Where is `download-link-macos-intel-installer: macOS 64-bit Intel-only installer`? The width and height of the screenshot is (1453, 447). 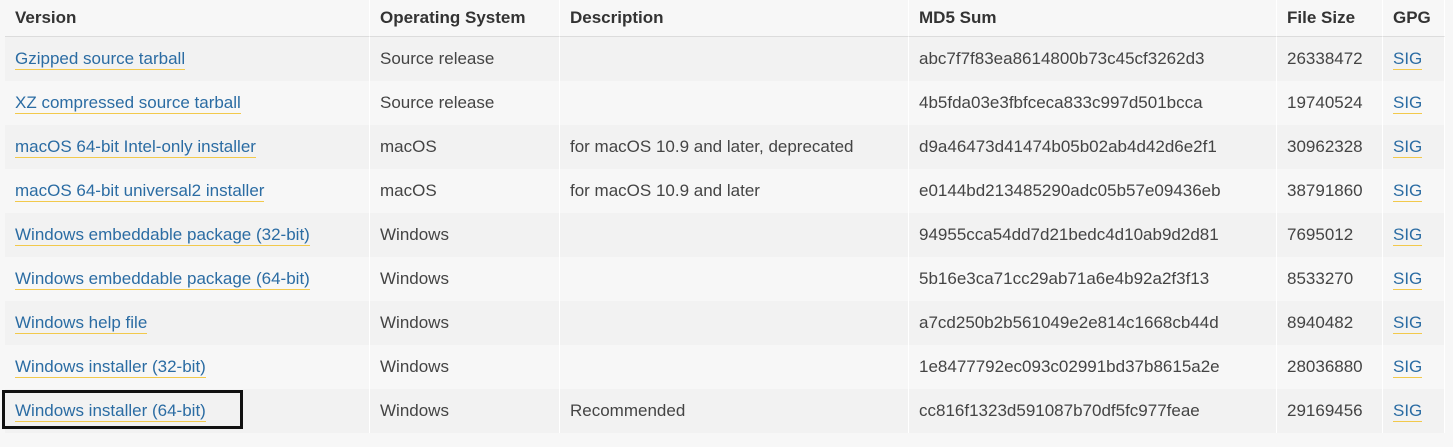
download-link-macos-intel-installer: macOS 64-bit Intel-only installer is located at coordinates (135, 147).